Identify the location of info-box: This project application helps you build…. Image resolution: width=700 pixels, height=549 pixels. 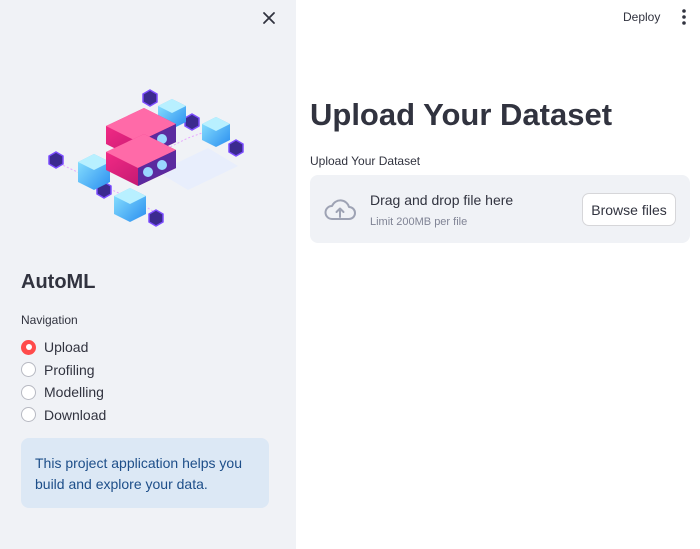
(145, 473).